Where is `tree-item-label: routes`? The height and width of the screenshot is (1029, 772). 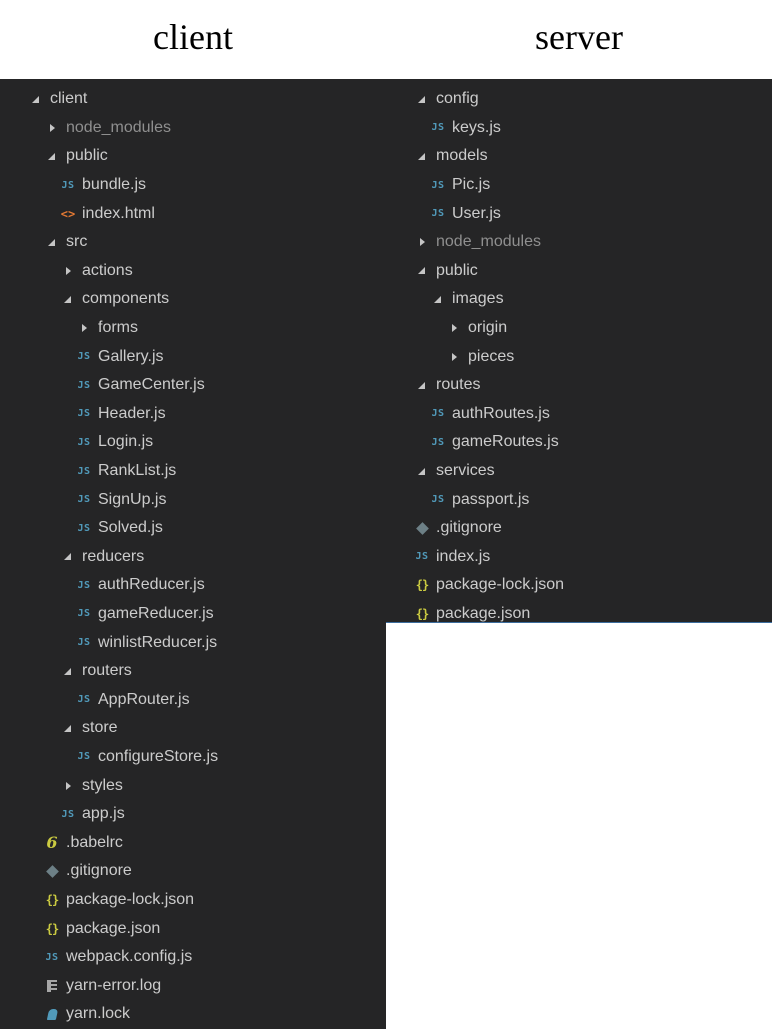
tree-item-label: routes is located at coordinates (458, 385).